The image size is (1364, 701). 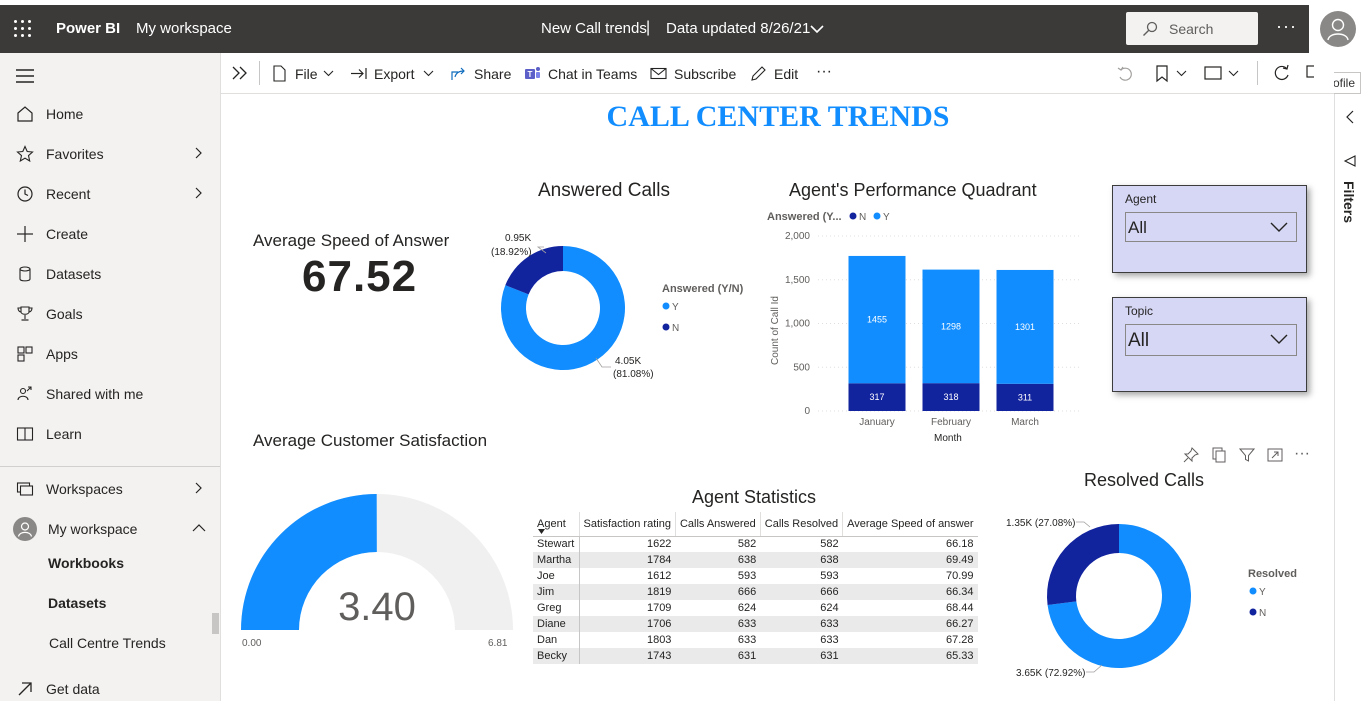 What do you see at coordinates (458, 73) in the screenshot?
I see `share-icon` at bounding box center [458, 73].